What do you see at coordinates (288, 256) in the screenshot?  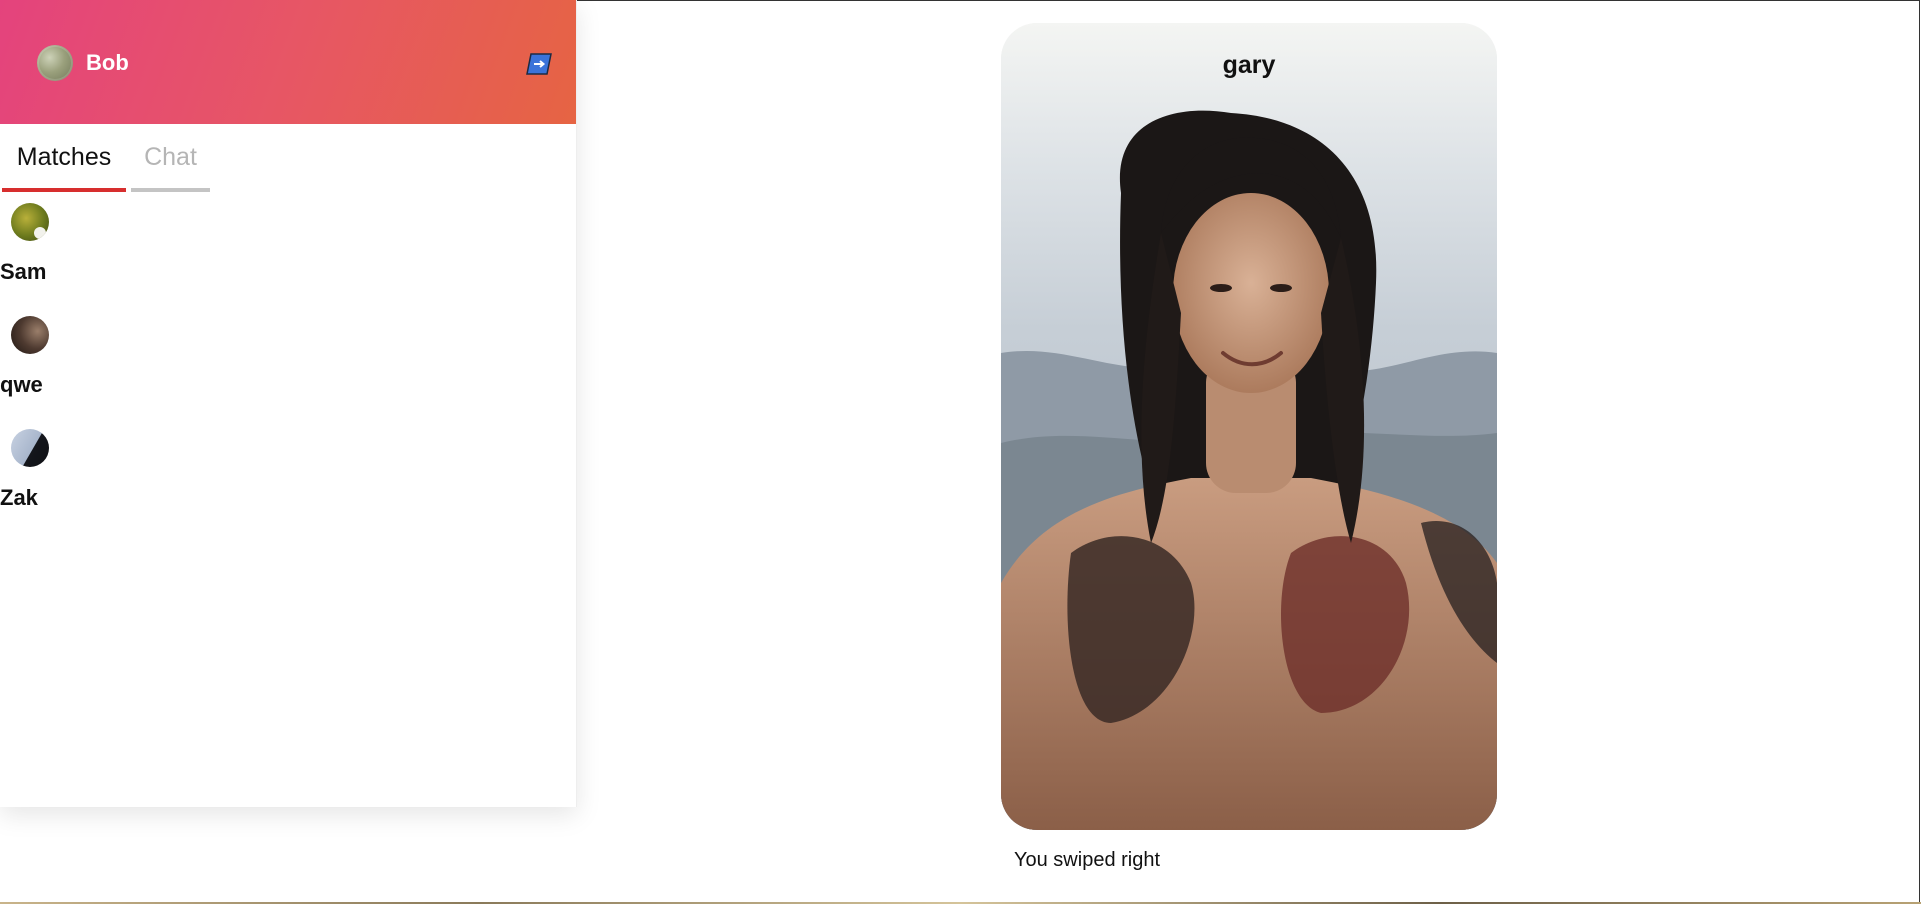 I see `match-item-sam: Sam` at bounding box center [288, 256].